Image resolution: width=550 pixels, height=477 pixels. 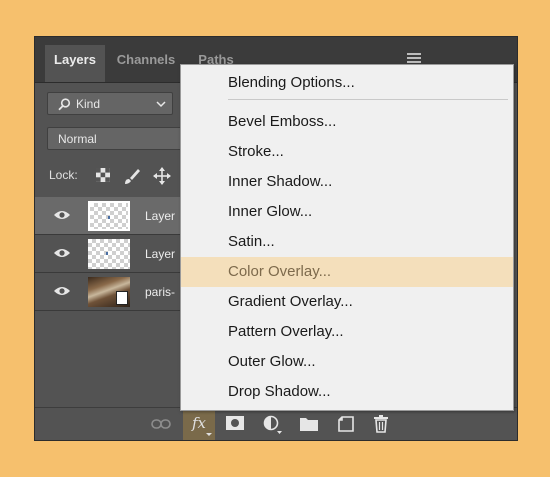 I want to click on layers-footer-toolbar: fx, so click(x=276, y=423).